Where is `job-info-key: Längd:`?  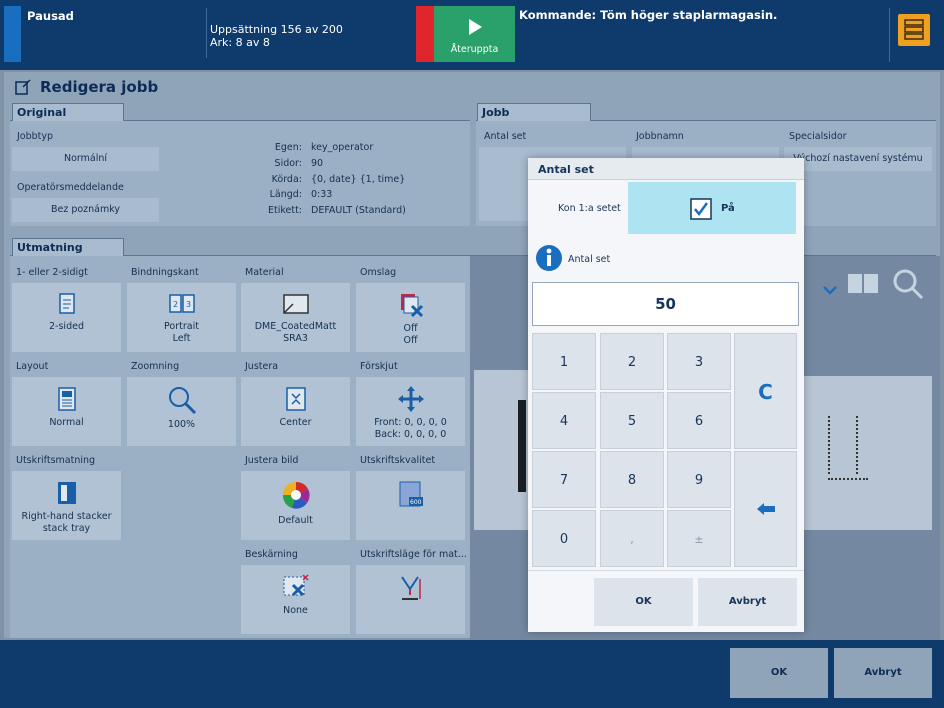 job-info-key: Längd: is located at coordinates (285, 195).